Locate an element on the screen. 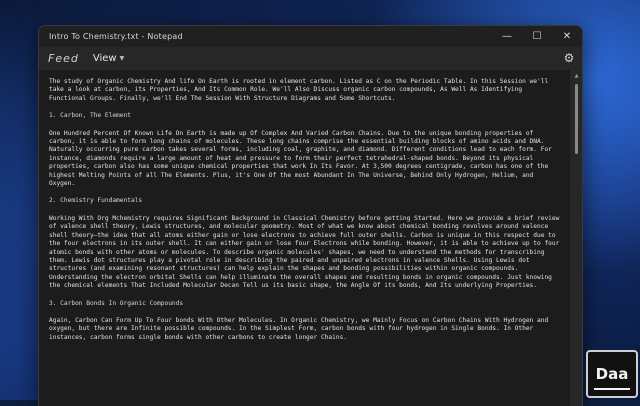 The image size is (640, 406). minimize-button: — is located at coordinates (507, 36).